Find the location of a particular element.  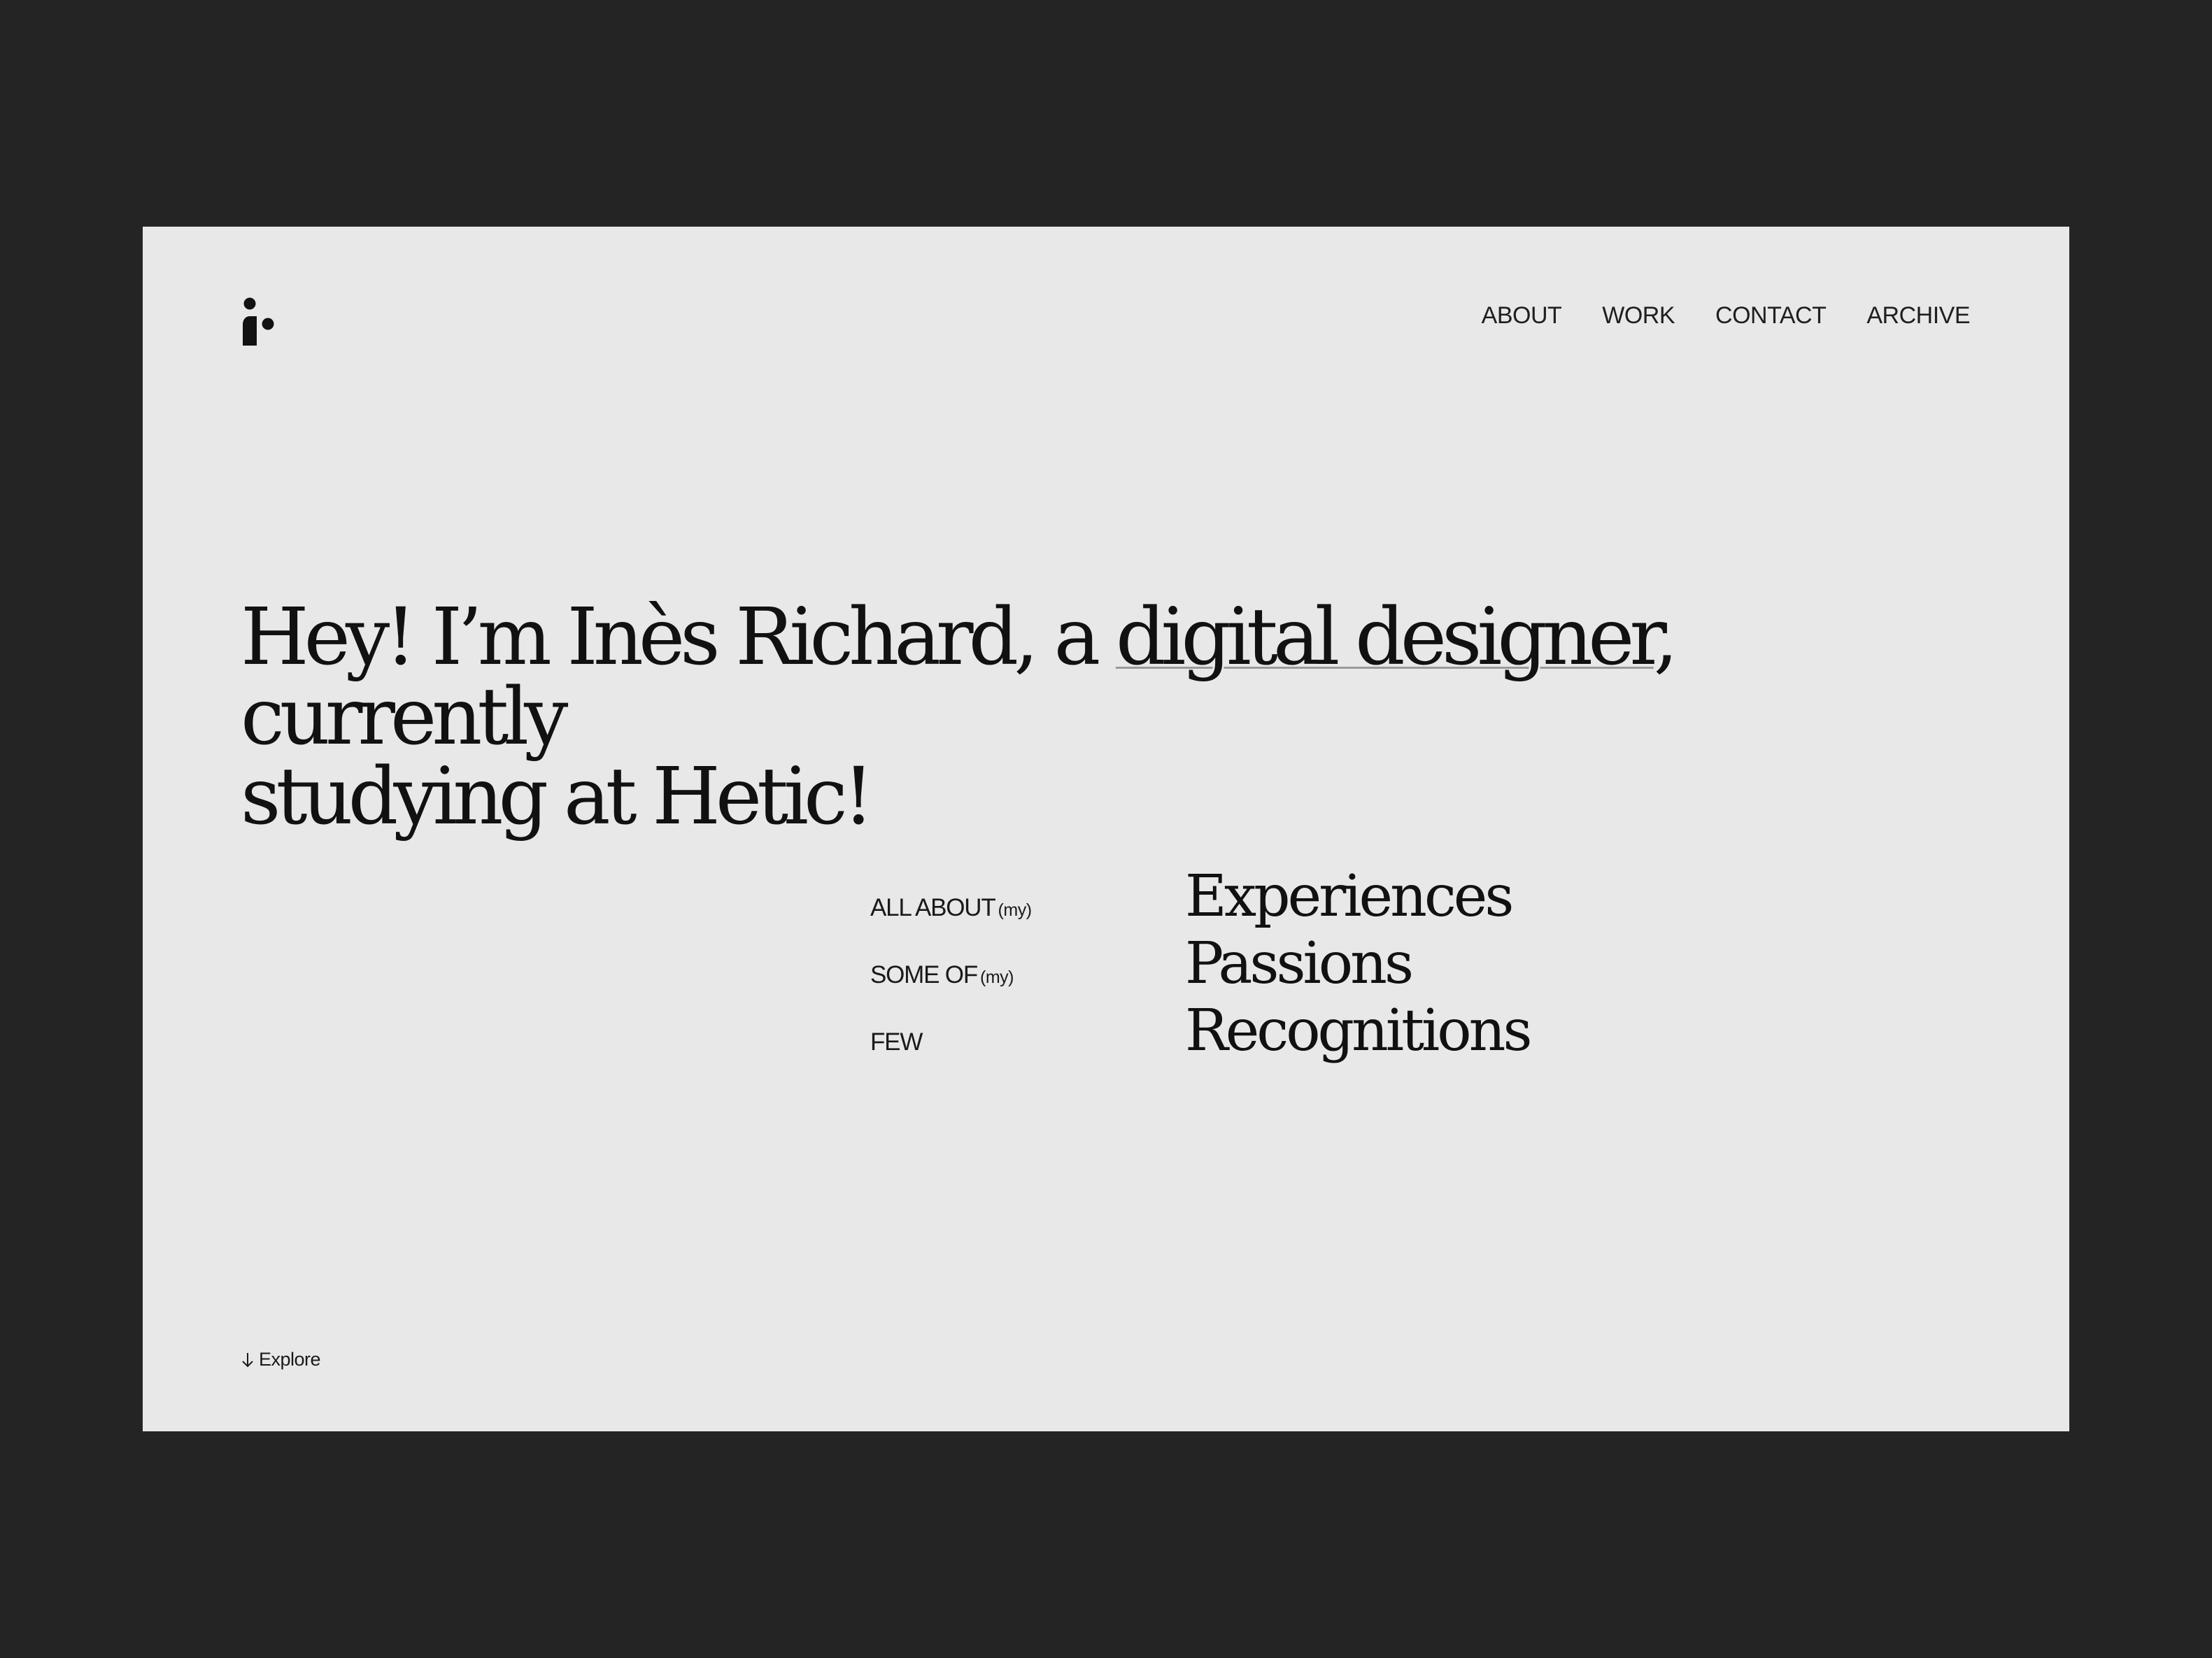

logo is located at coordinates (257, 322).